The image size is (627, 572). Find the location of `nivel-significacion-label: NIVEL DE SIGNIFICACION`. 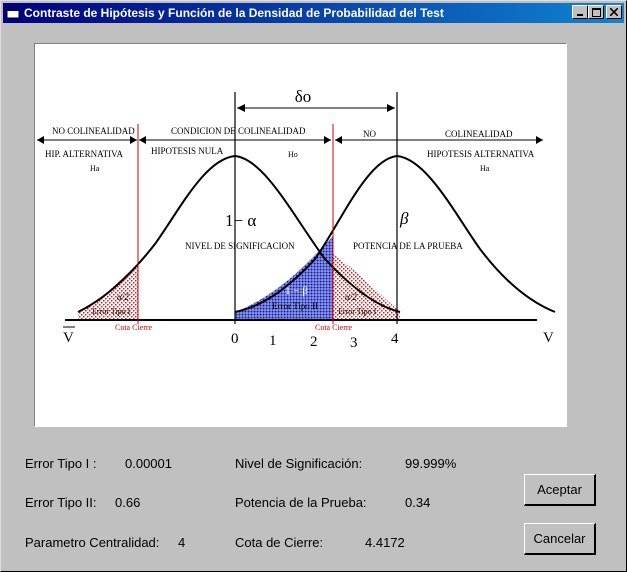

nivel-significacion-label: NIVEL DE SIGNIFICACION is located at coordinates (240, 246).